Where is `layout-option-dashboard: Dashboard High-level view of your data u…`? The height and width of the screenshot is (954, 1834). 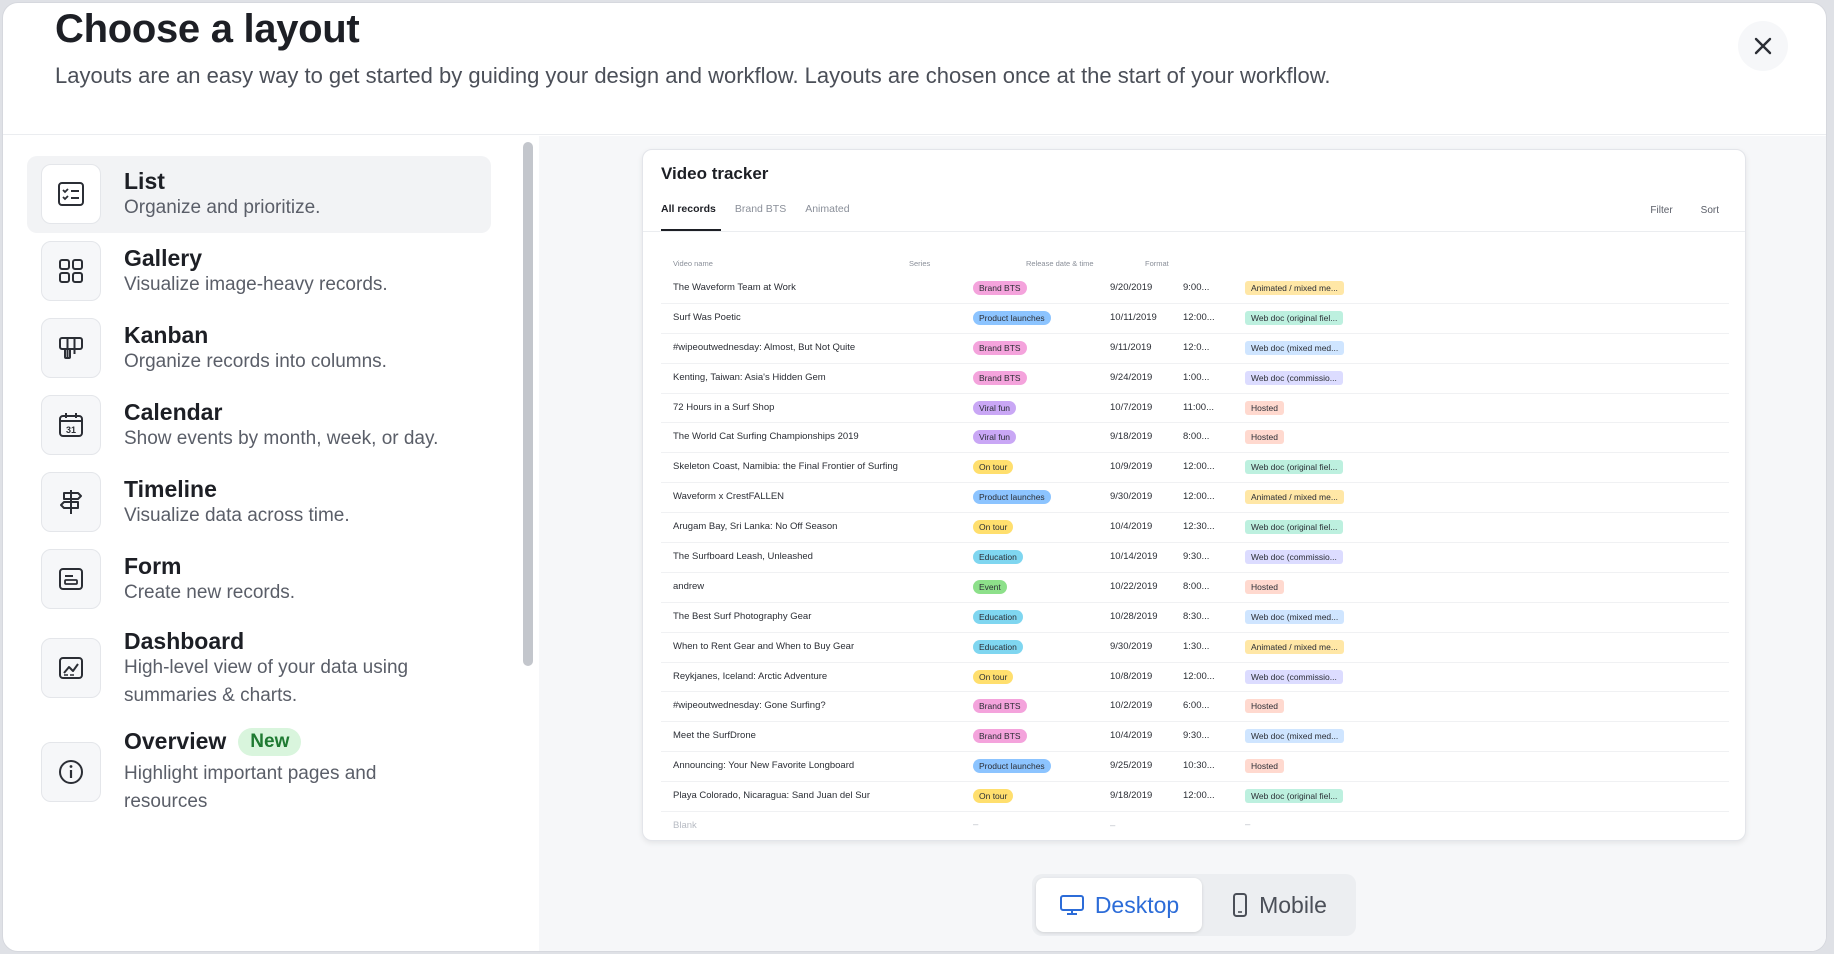 layout-option-dashboard: Dashboard High-level view of your data u… is located at coordinates (259, 668).